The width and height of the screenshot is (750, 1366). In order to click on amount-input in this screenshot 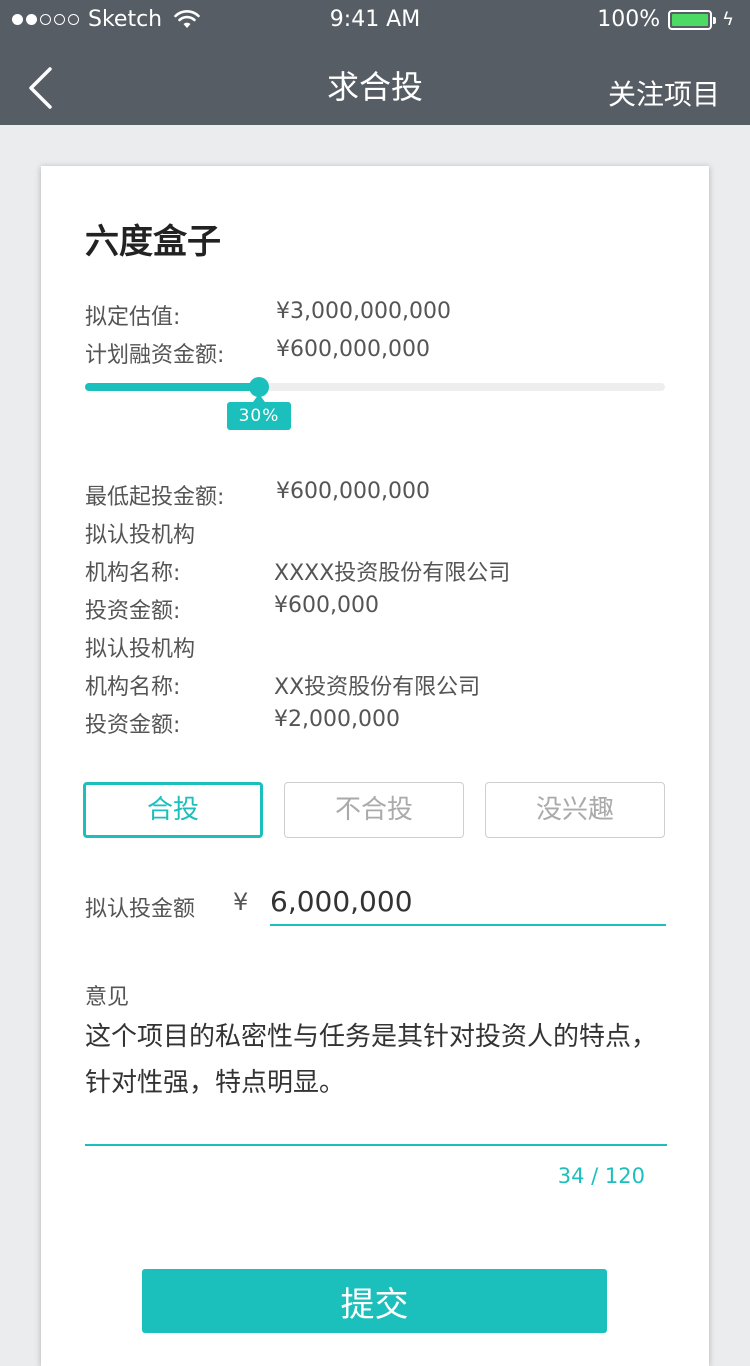, I will do `click(468, 902)`.